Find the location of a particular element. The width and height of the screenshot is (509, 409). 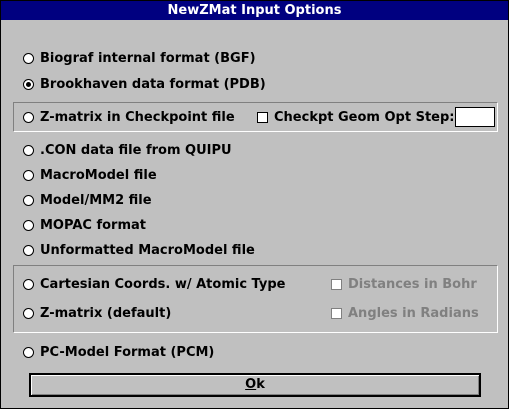

radio-checked-icon is located at coordinates (28, 84).